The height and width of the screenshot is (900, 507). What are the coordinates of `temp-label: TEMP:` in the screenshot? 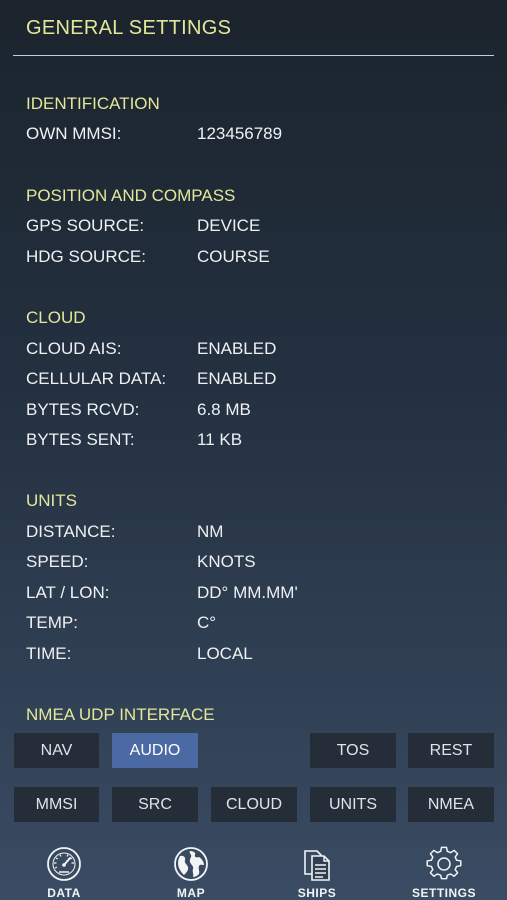 It's located at (52, 622).